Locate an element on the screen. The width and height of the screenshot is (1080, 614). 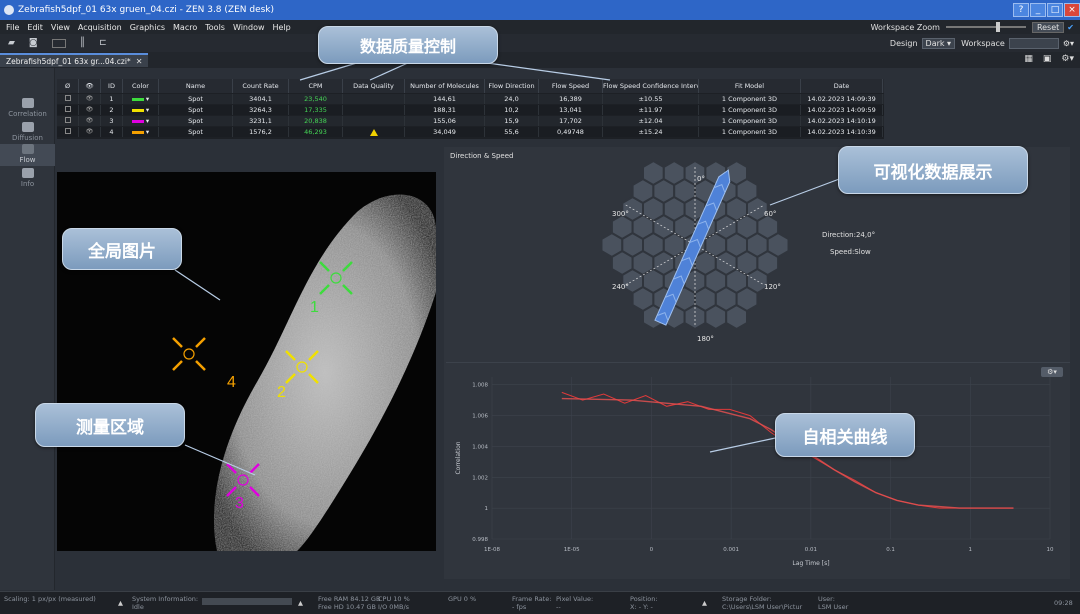
free-mem: Free RAM 84.12 GB Free HD 10.47 GB is located at coordinates (349, 603).